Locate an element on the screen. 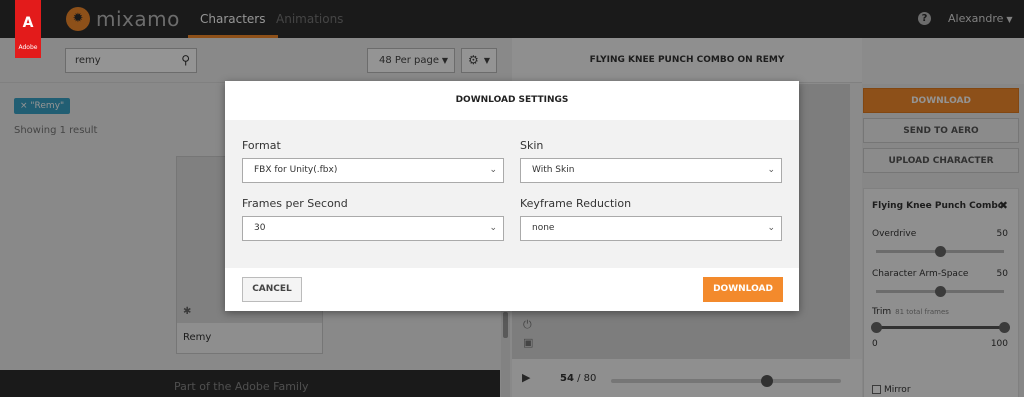 This screenshot has height=397, width=1024. download-confirm-button: DOWNLOAD is located at coordinates (743, 289).